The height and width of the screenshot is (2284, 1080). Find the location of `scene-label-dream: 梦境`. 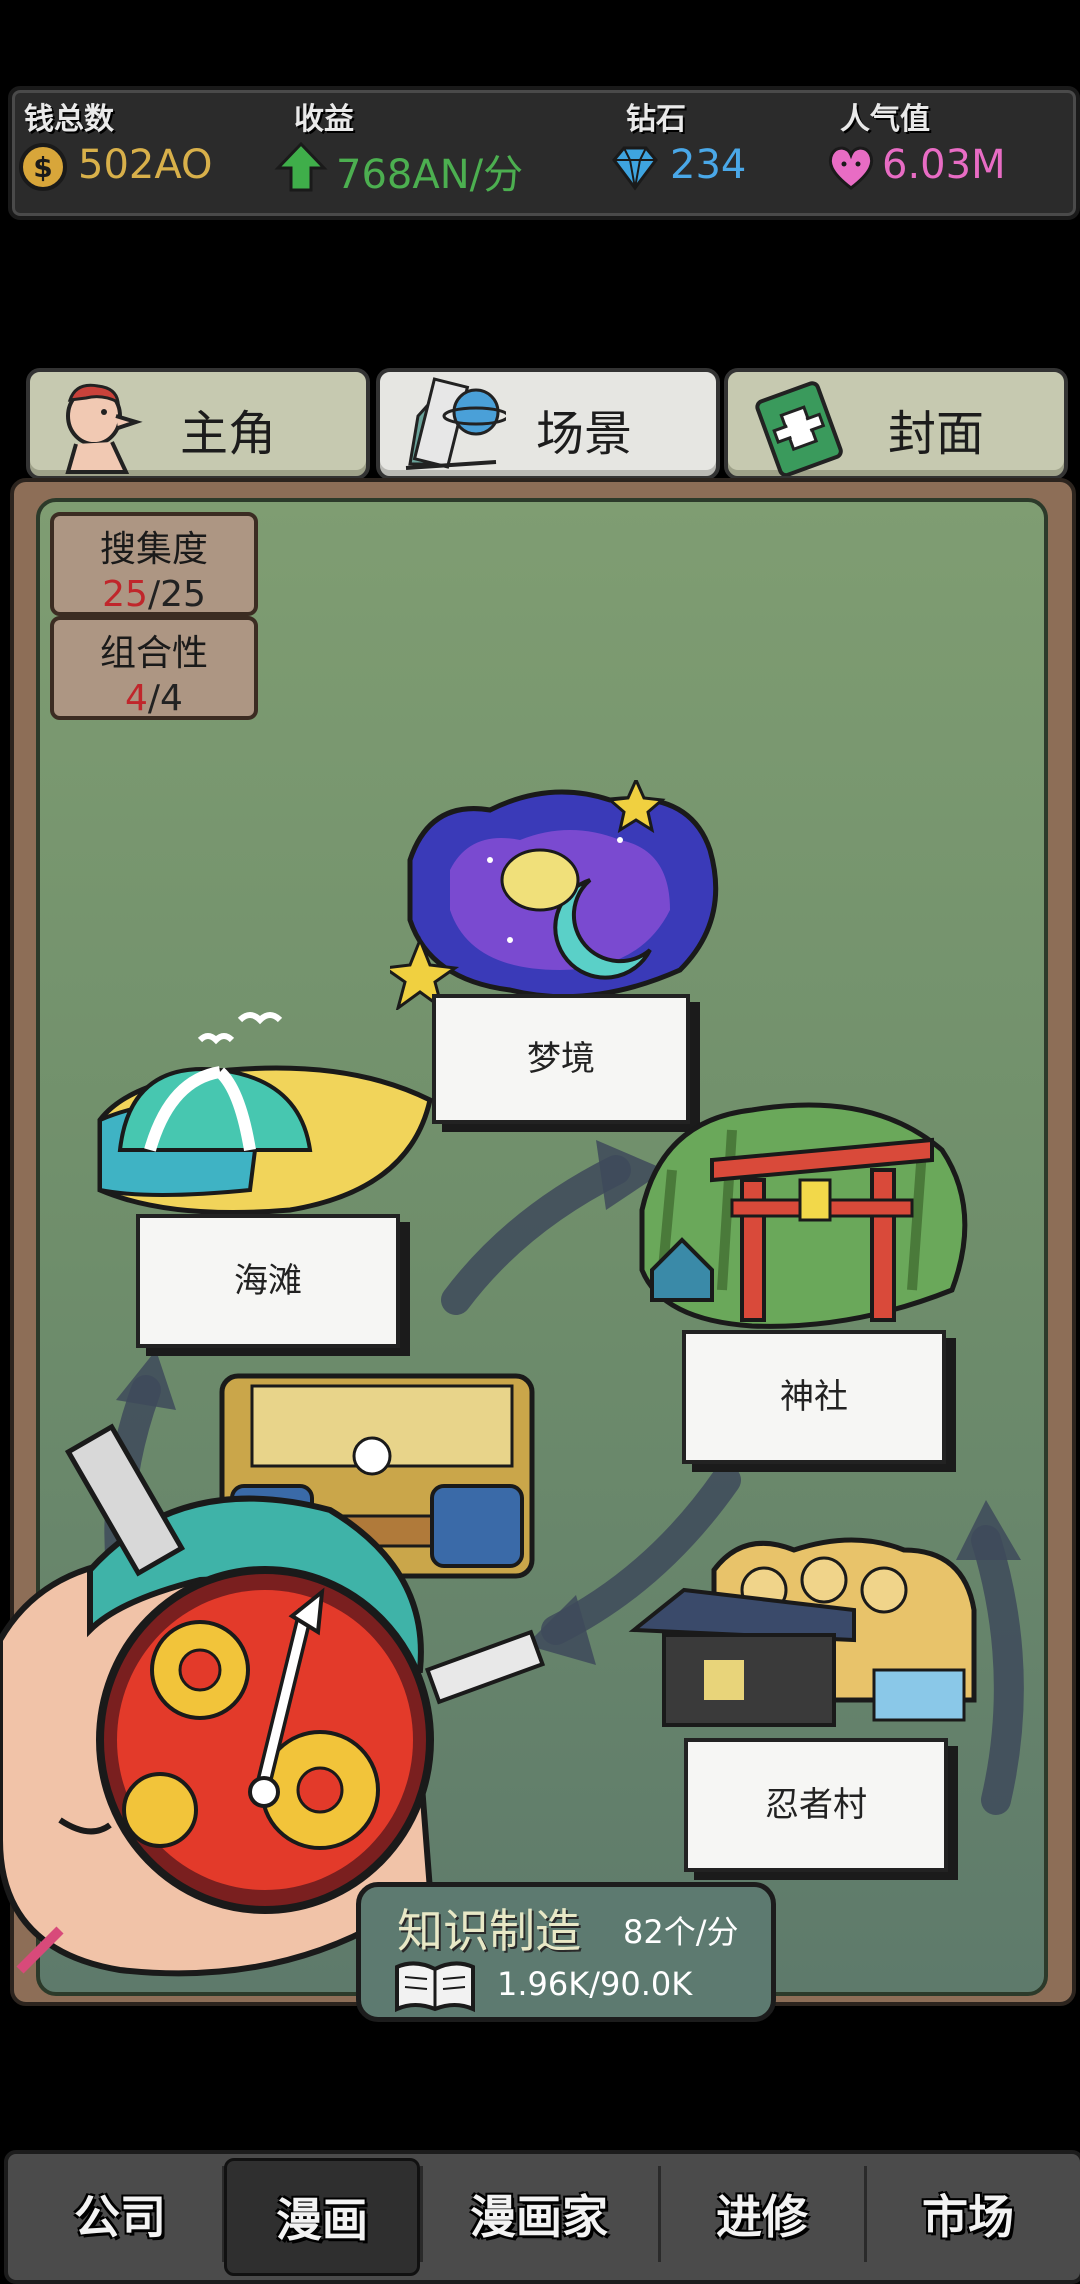

scene-label-dream: 梦境 is located at coordinates (561, 1059).